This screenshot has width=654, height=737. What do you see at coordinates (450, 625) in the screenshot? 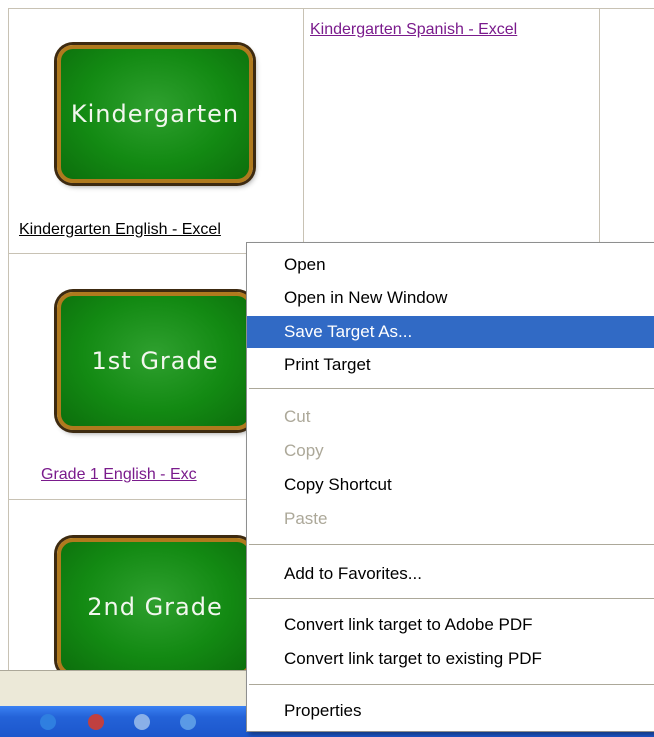
I see `menu-item-convert-to-adobe-pdf: Convert link target to Adobe PDF` at bounding box center [450, 625].